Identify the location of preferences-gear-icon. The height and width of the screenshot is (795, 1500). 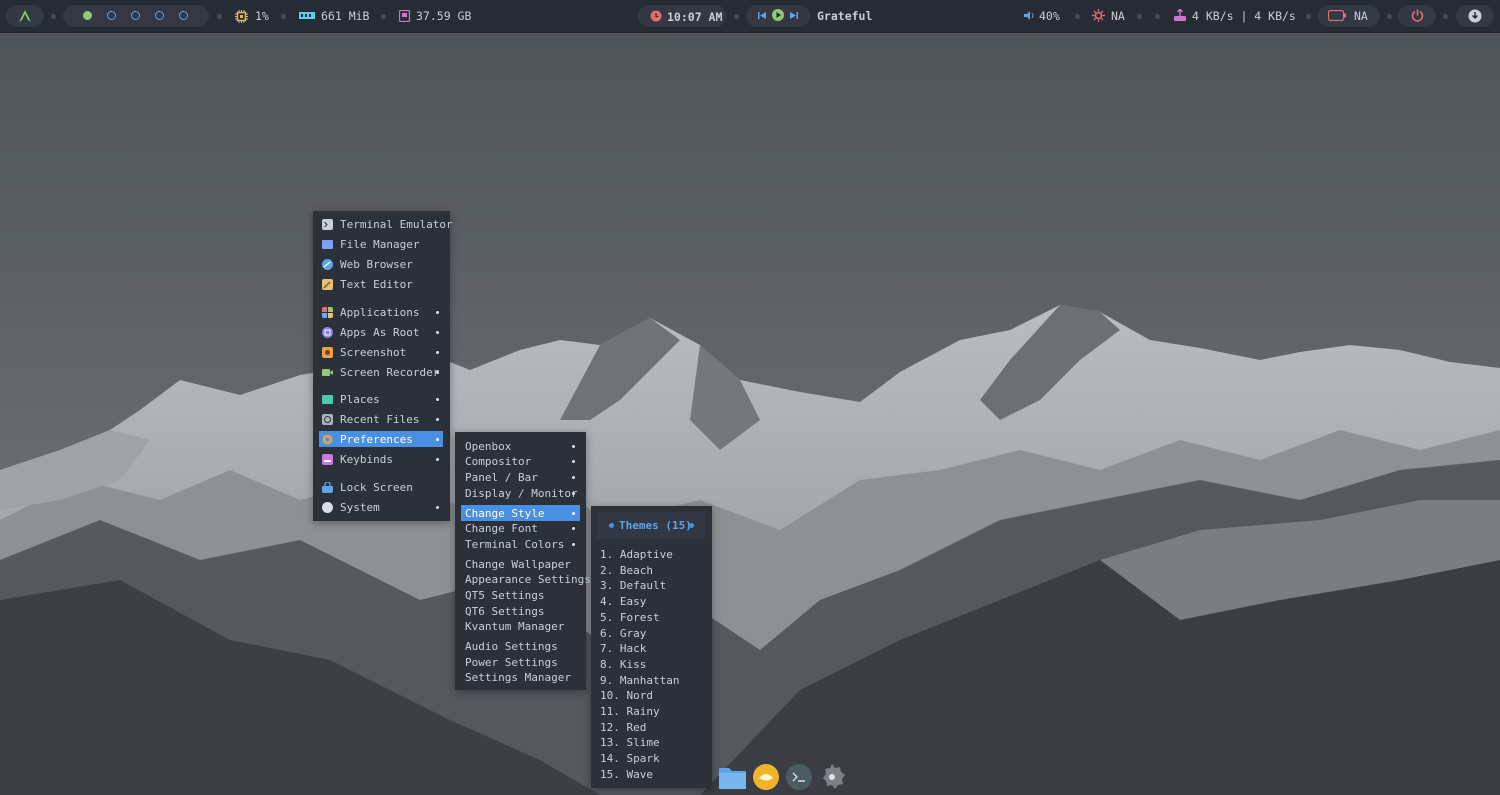
(327, 439).